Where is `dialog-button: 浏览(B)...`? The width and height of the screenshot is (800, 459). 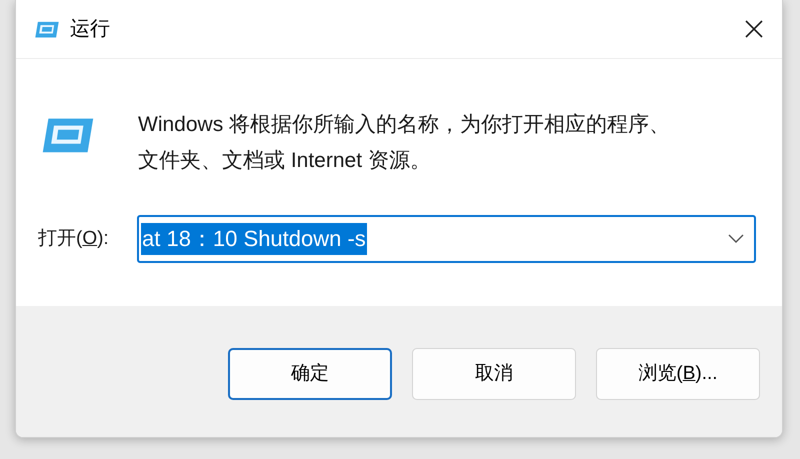
dialog-button: 浏览(B)... is located at coordinates (678, 374).